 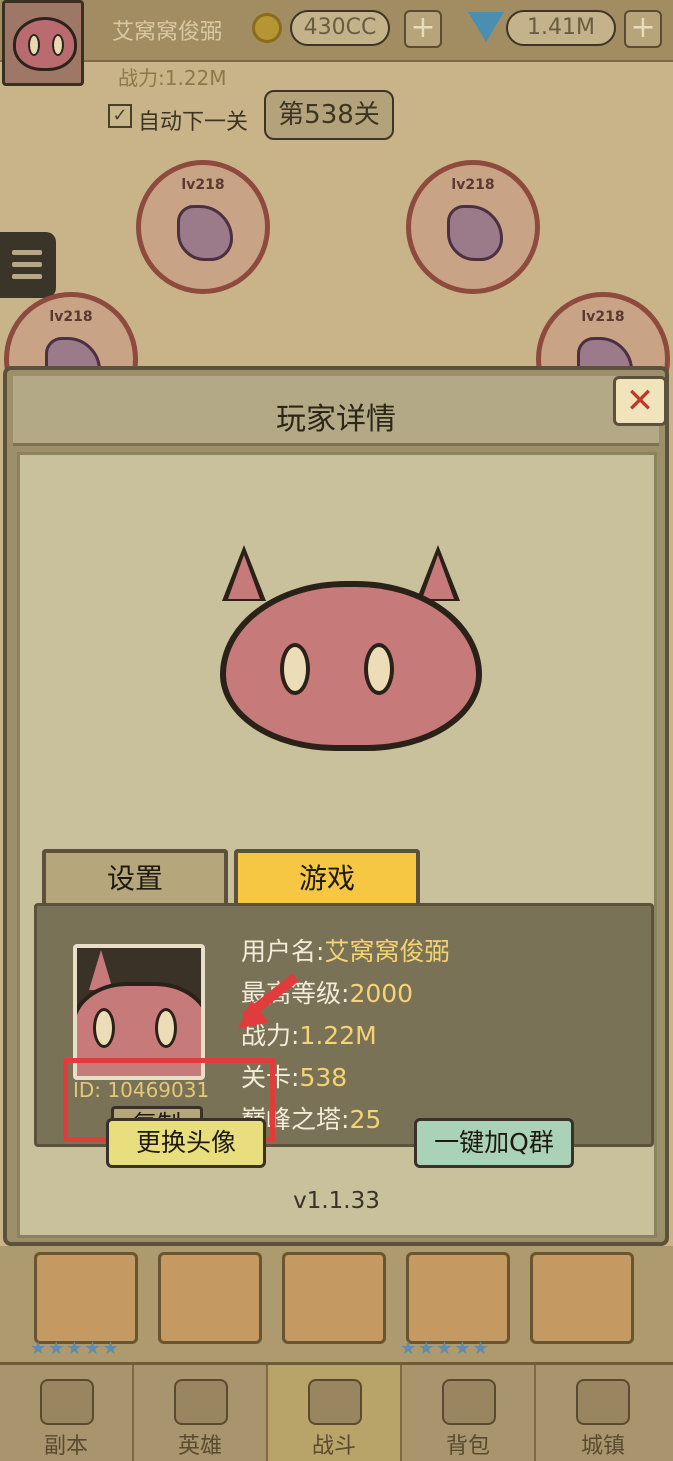 I want to click on nav-heroes: 英雄, so click(x=201, y=1413).